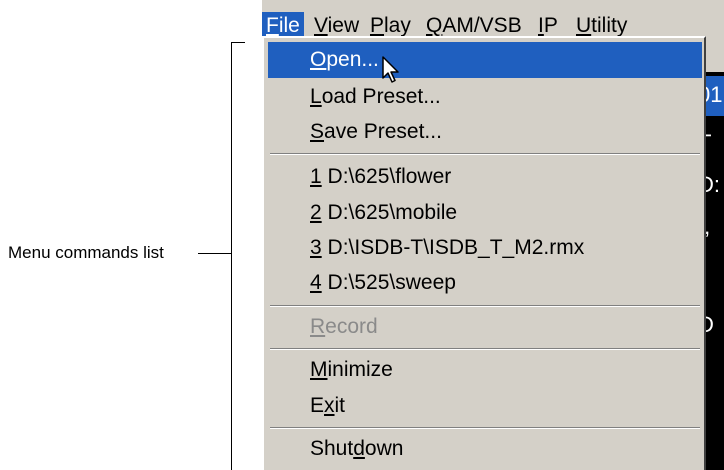 The image size is (724, 470). What do you see at coordinates (384, 448) in the screenshot?
I see `label-text: own` at bounding box center [384, 448].